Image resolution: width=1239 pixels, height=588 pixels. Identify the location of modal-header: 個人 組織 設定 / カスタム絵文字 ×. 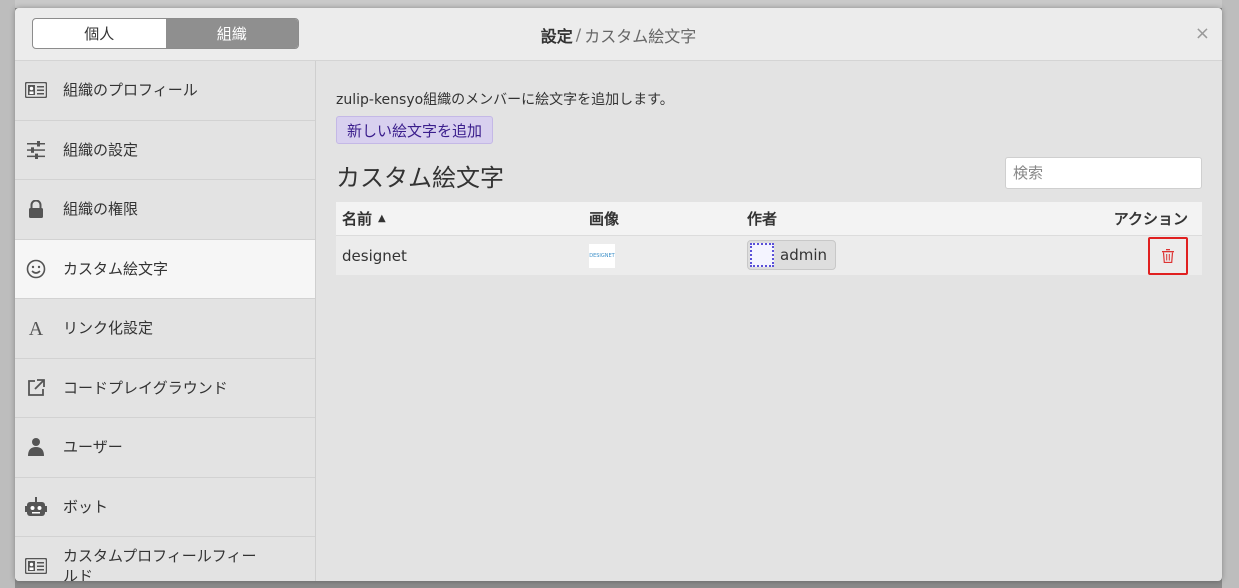
(618, 34).